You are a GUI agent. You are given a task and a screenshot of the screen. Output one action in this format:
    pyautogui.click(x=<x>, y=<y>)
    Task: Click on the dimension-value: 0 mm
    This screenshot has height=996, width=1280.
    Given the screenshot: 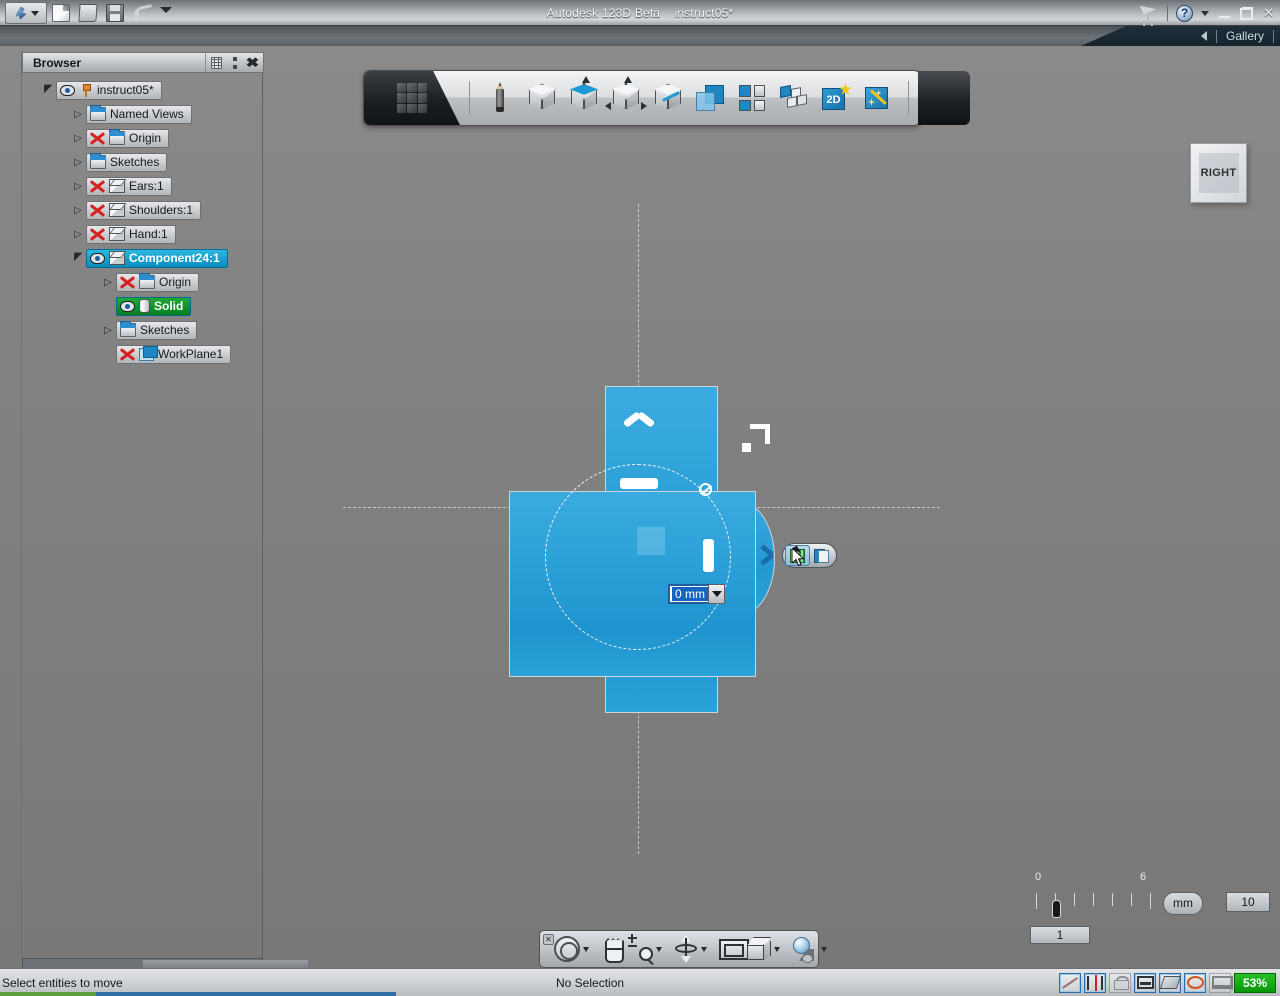 What is the action you would take?
    pyautogui.click(x=690, y=594)
    